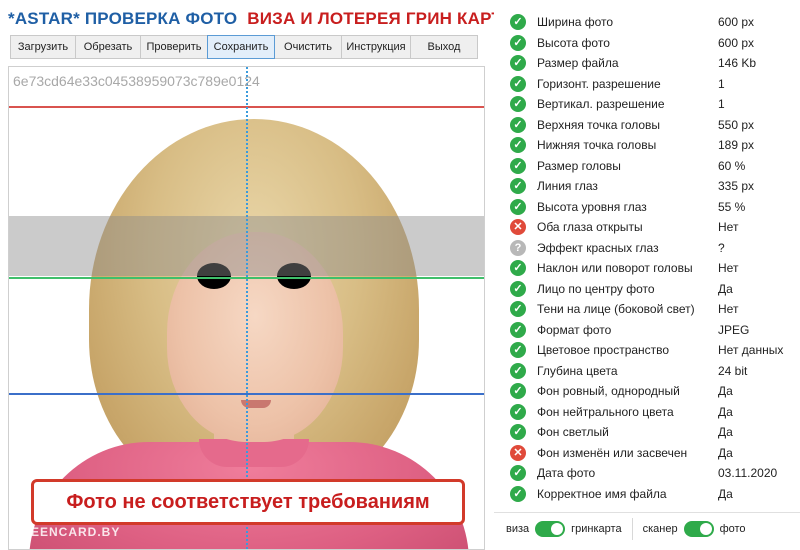 This screenshot has width=800, height=550. Describe the element at coordinates (174, 47) in the screenshot. I see `check-button: Проверить` at that location.